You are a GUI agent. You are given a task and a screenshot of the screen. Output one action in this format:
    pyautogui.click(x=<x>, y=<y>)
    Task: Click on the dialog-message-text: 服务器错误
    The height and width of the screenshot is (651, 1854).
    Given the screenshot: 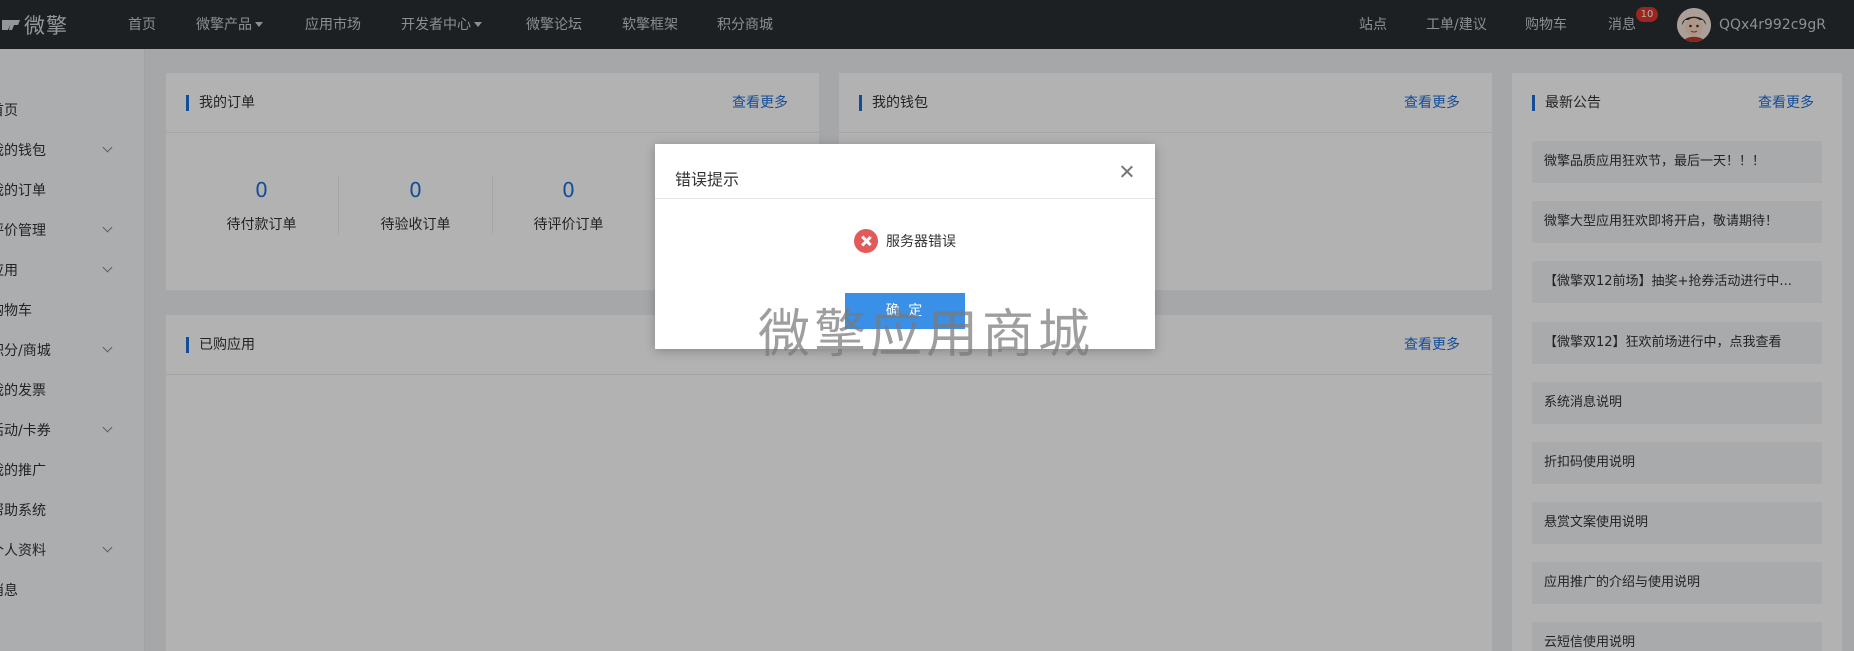 What is the action you would take?
    pyautogui.click(x=921, y=242)
    